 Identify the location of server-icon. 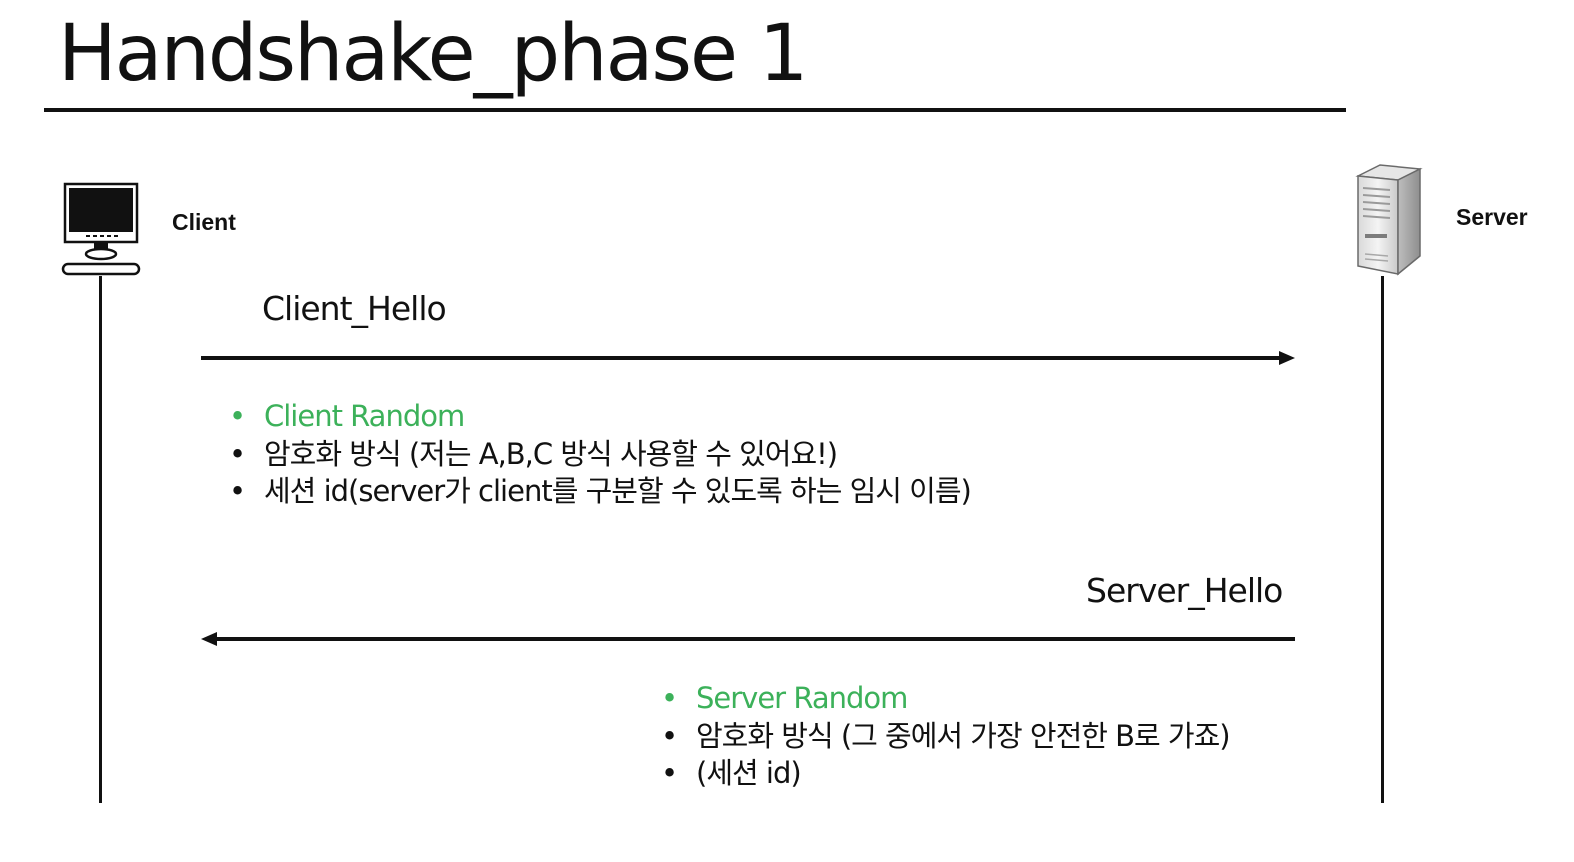
(1388, 220).